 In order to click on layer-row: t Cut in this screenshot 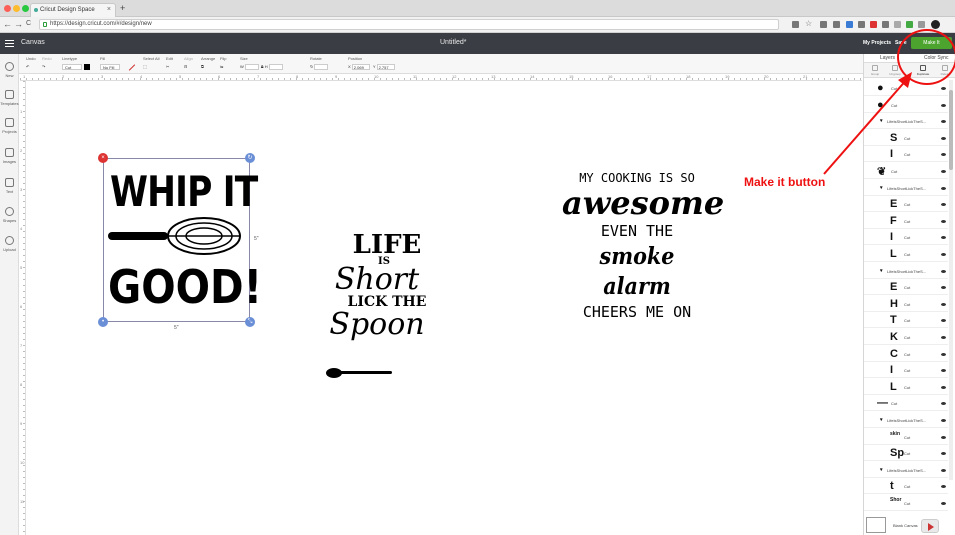, I will do `click(906, 486)`.